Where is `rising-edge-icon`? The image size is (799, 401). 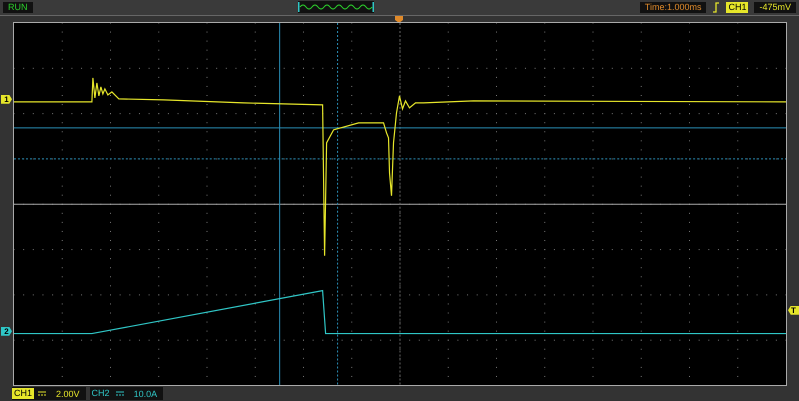
rising-edge-icon is located at coordinates (716, 7).